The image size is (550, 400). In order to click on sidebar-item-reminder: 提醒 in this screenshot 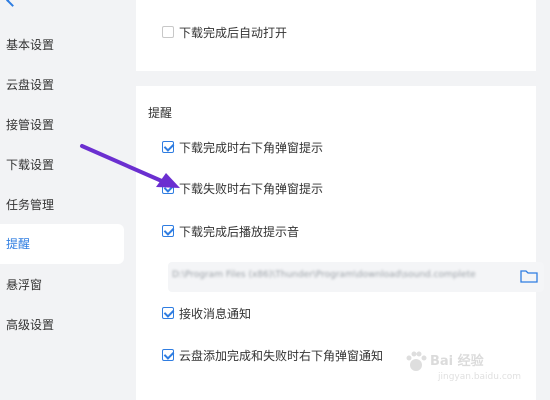, I will do `click(62, 244)`.